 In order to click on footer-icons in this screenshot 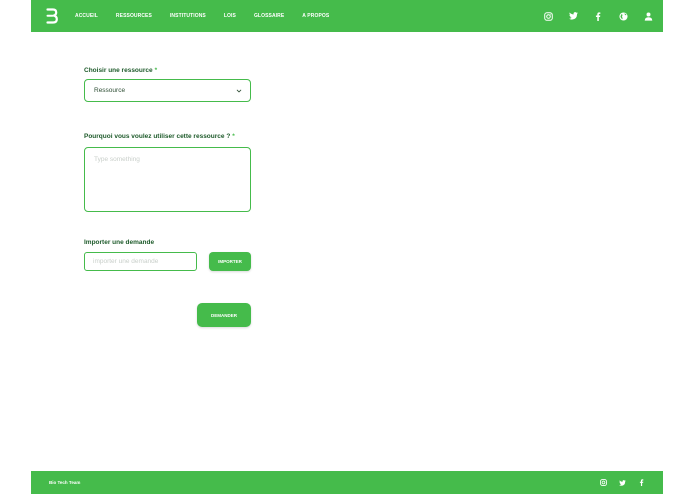, I will do `click(616, 482)`.